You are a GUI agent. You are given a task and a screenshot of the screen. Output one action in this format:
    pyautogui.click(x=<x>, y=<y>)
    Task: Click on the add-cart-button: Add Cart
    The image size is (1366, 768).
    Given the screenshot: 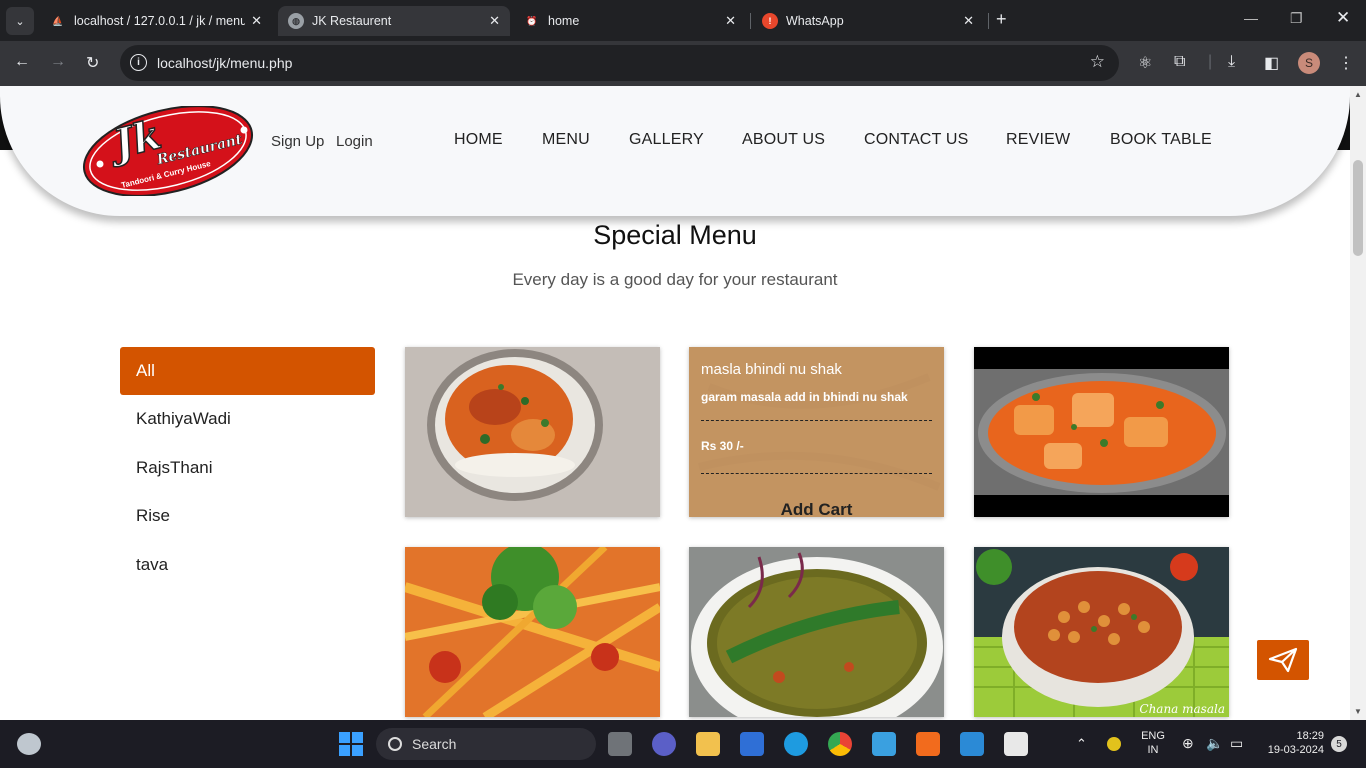 What is the action you would take?
    pyautogui.click(x=816, y=508)
    